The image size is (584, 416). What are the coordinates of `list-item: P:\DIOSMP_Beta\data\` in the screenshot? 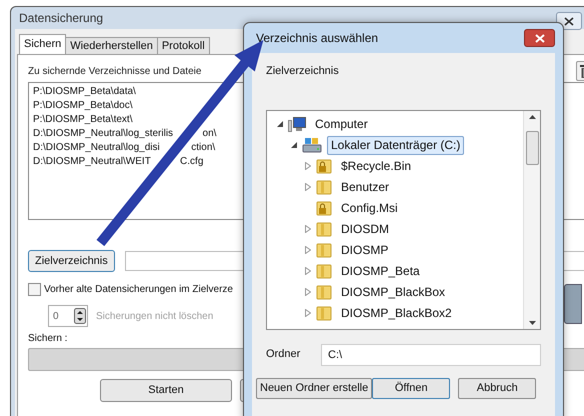 It's located at (84, 92).